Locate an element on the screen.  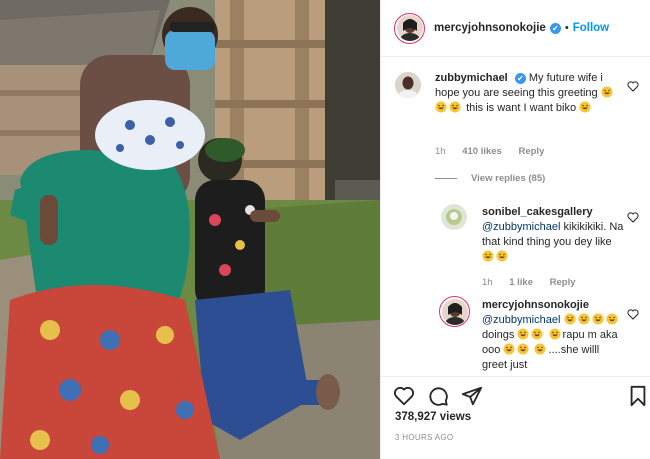
poster-username: mercyjohnsonokojie is located at coordinates (490, 28).